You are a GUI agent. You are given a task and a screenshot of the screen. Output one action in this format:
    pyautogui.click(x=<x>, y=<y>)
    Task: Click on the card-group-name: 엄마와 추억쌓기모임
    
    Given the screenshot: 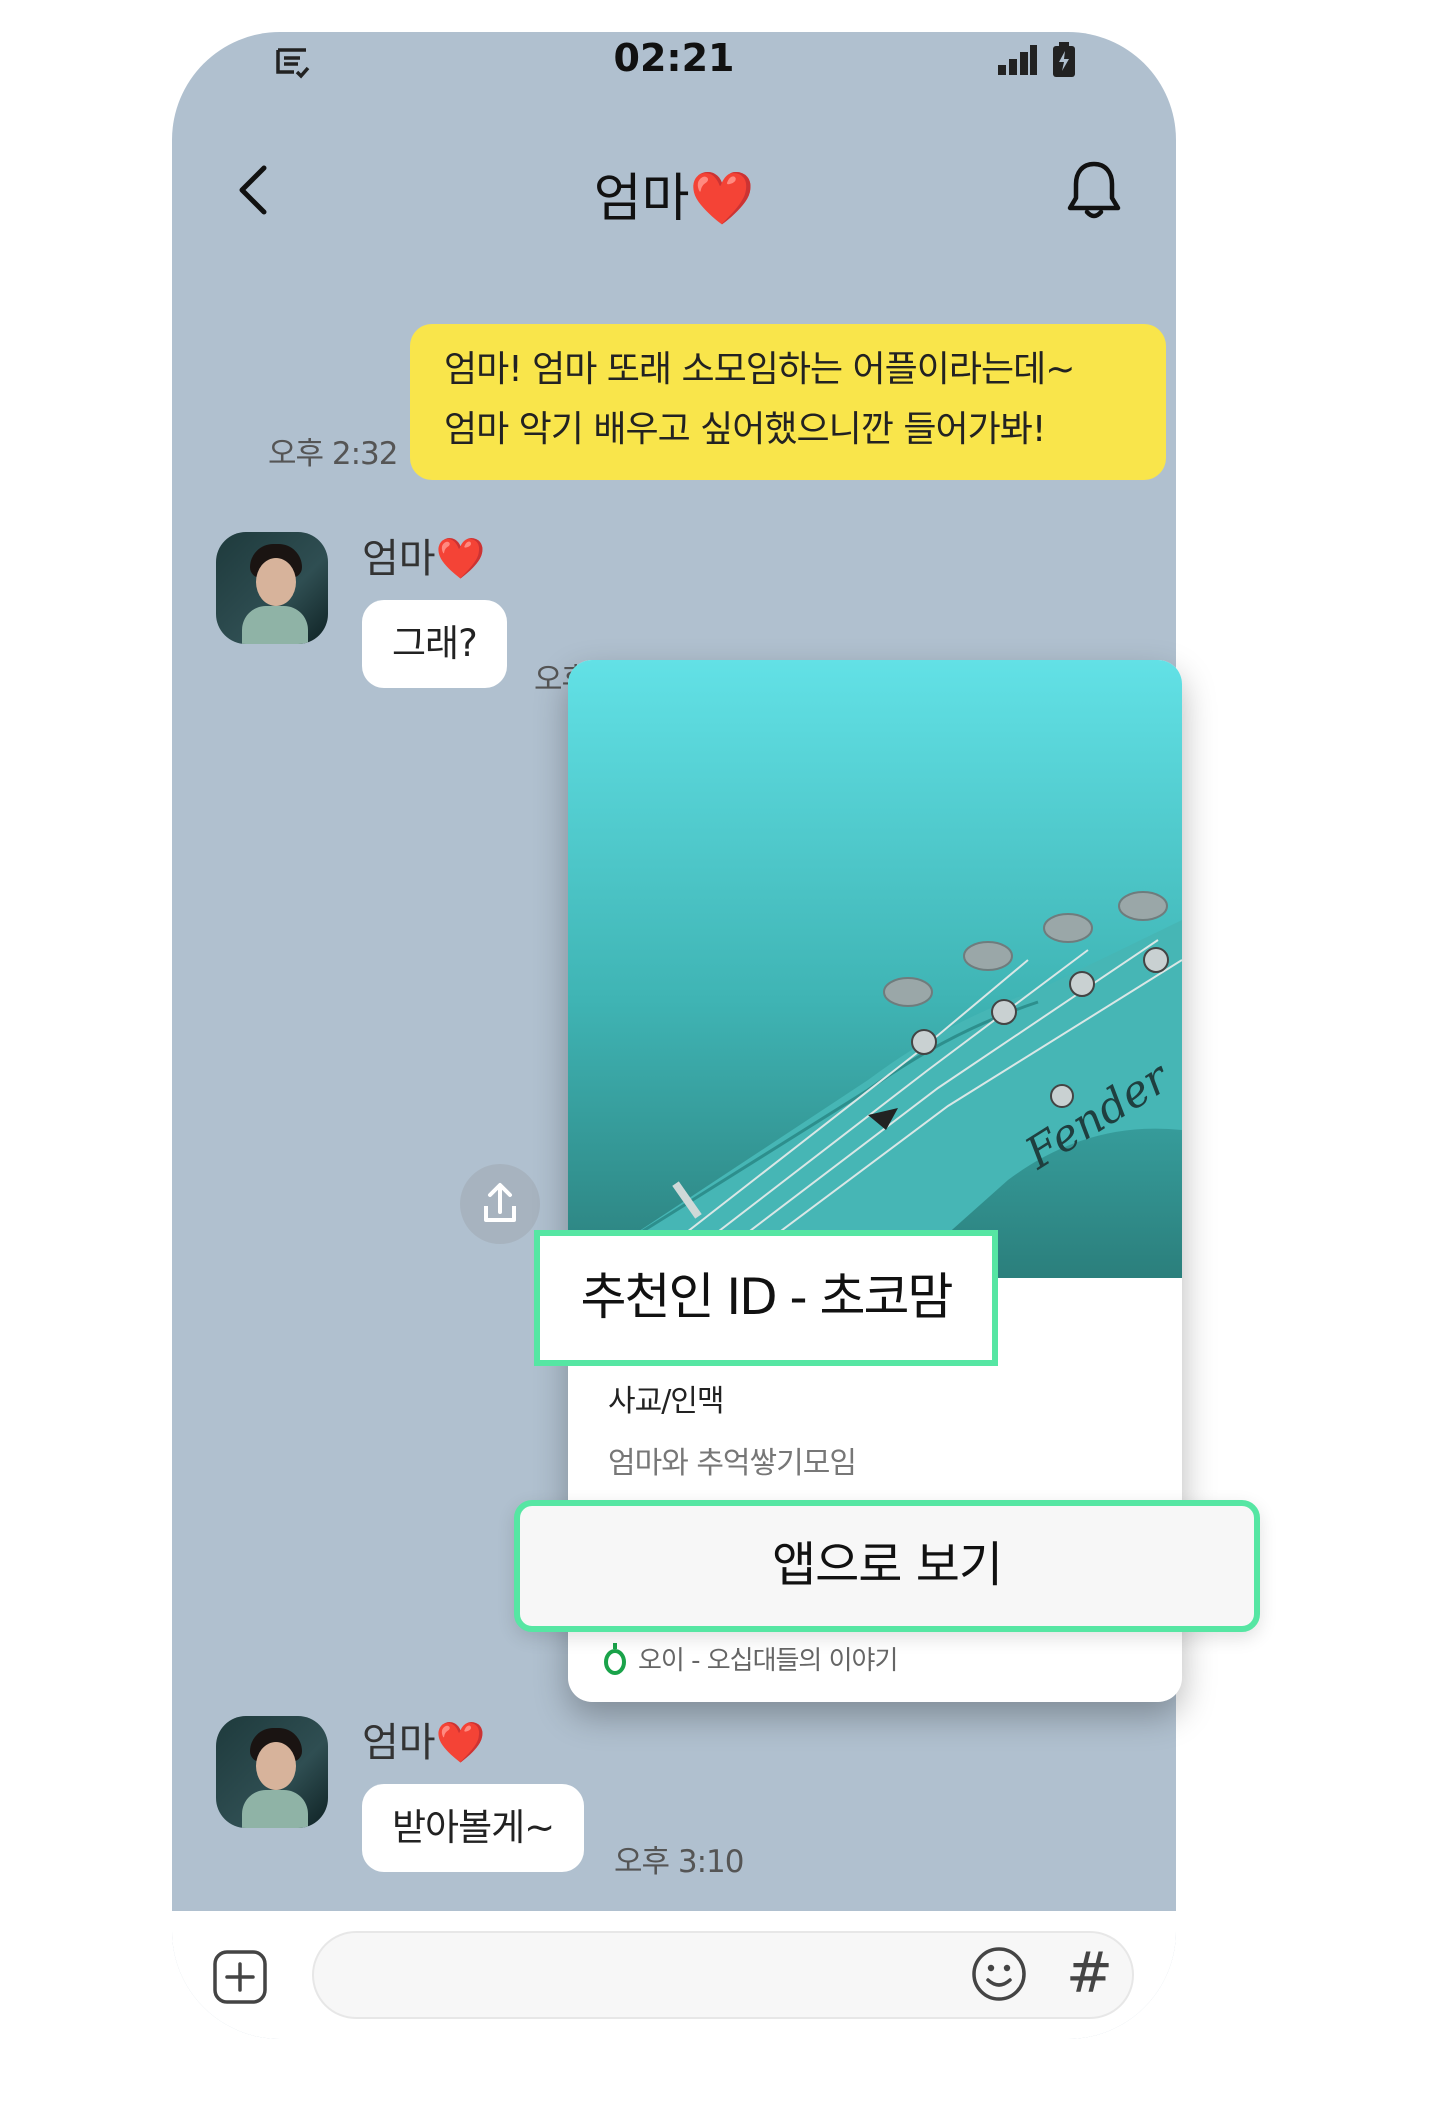 What is the action you would take?
    pyautogui.click(x=732, y=1463)
    